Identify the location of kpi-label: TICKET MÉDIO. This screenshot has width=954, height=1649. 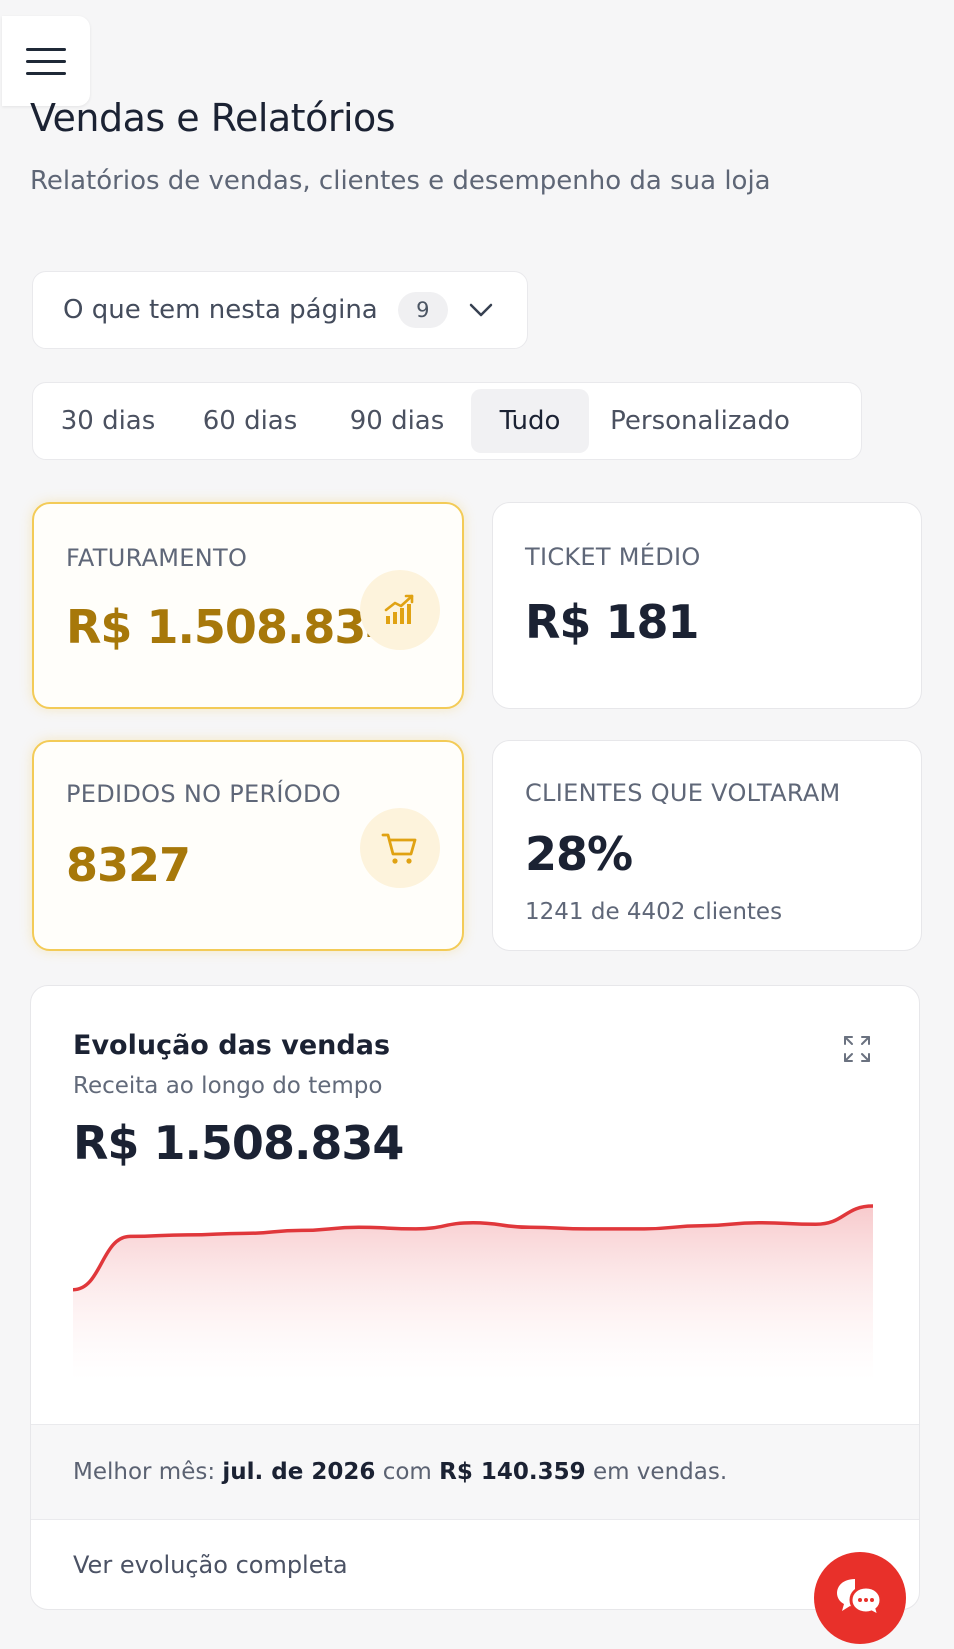
(613, 557).